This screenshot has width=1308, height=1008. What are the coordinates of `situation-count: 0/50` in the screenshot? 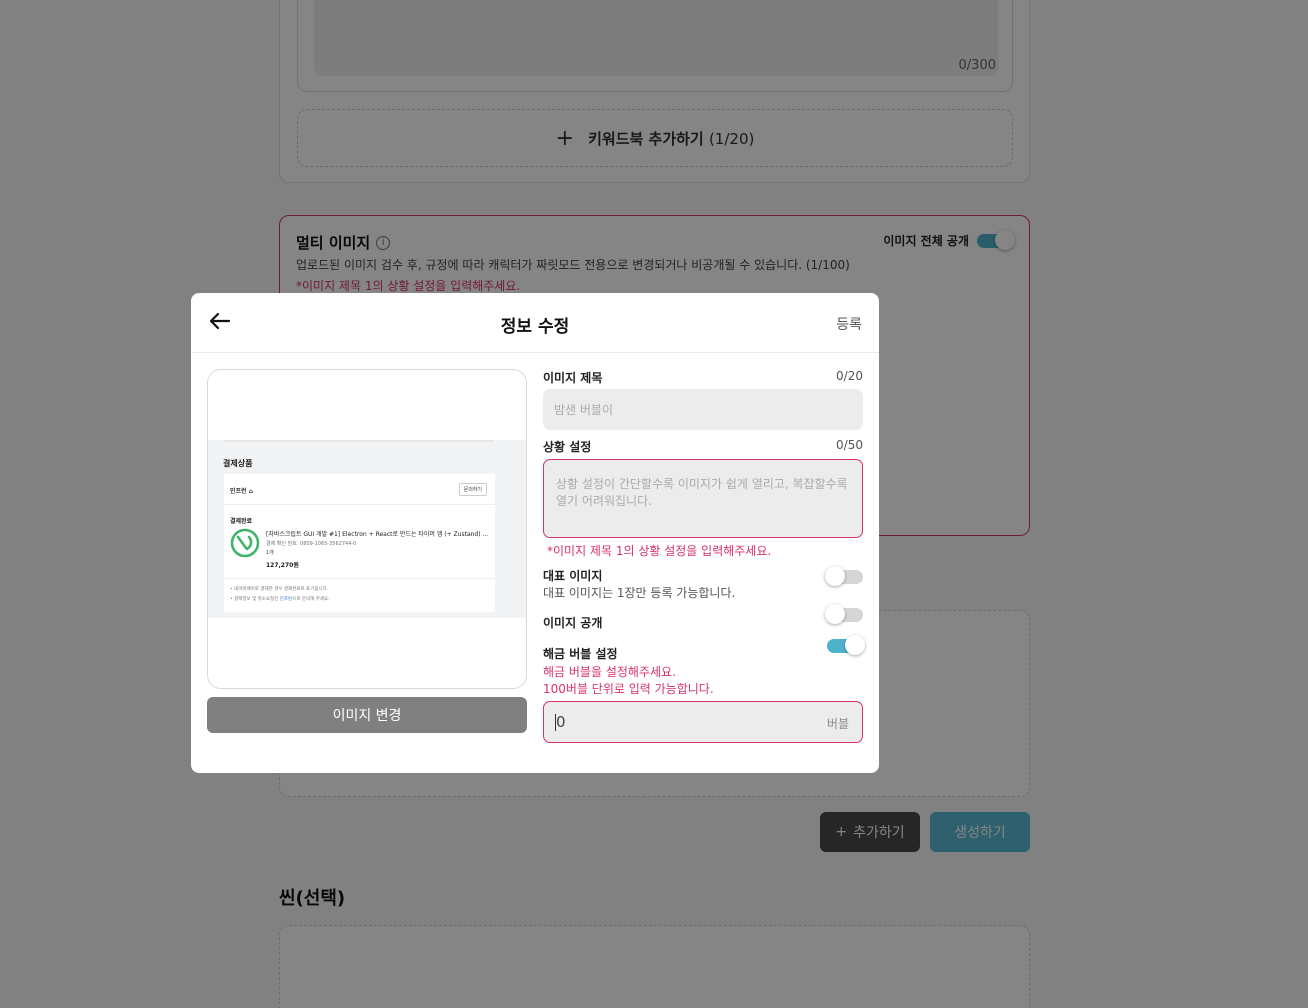 It's located at (849, 445).